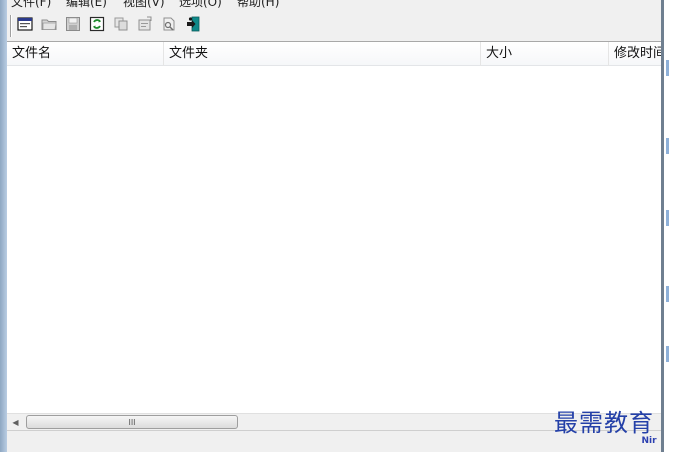 The height and width of the screenshot is (452, 679). What do you see at coordinates (11, 26) in the screenshot?
I see `toolbar-grip` at bounding box center [11, 26].